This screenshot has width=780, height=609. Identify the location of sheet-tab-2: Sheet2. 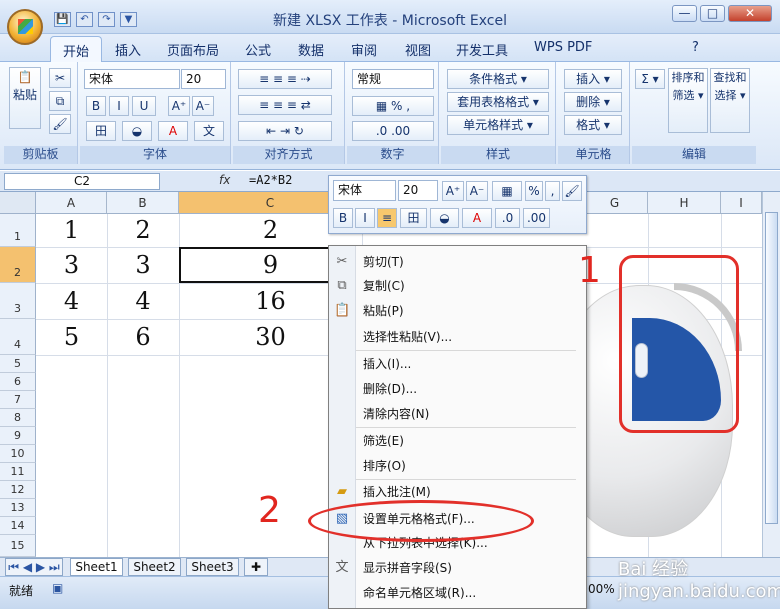
(154, 567).